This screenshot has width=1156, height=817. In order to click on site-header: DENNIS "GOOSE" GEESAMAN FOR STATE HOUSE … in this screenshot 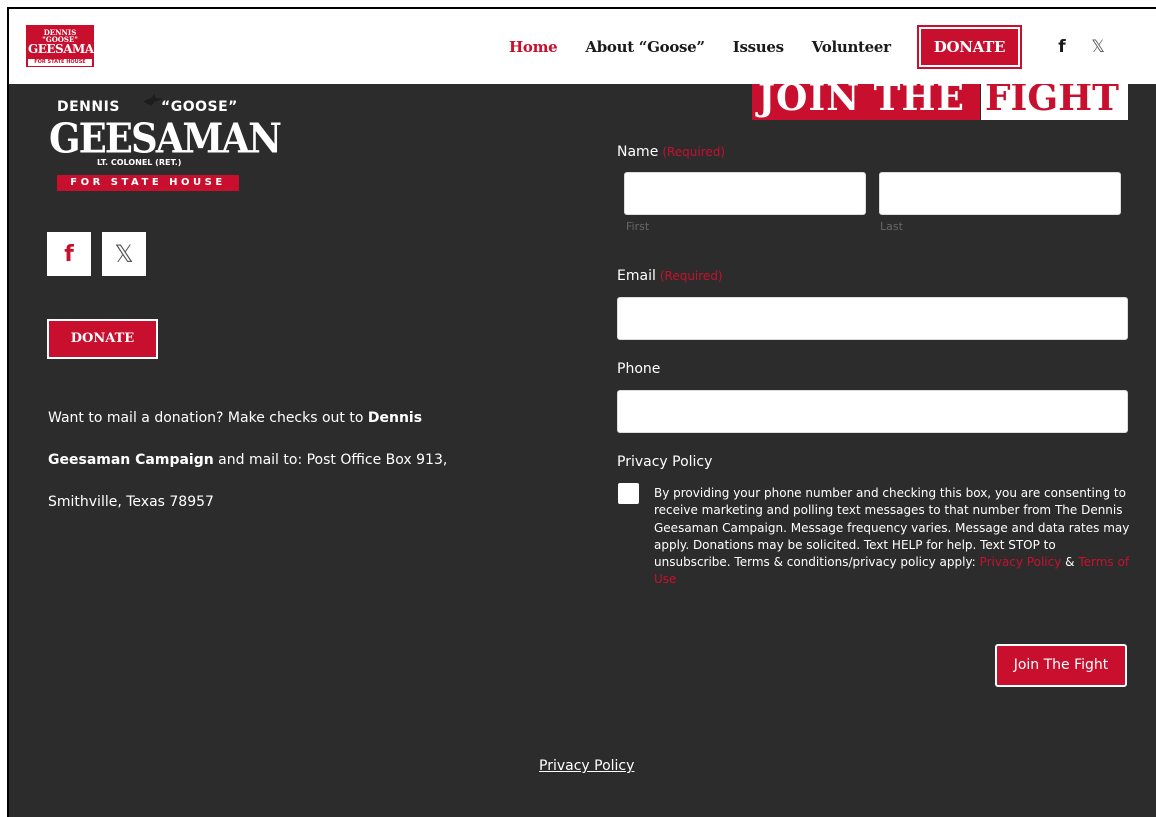, I will do `click(582, 46)`.